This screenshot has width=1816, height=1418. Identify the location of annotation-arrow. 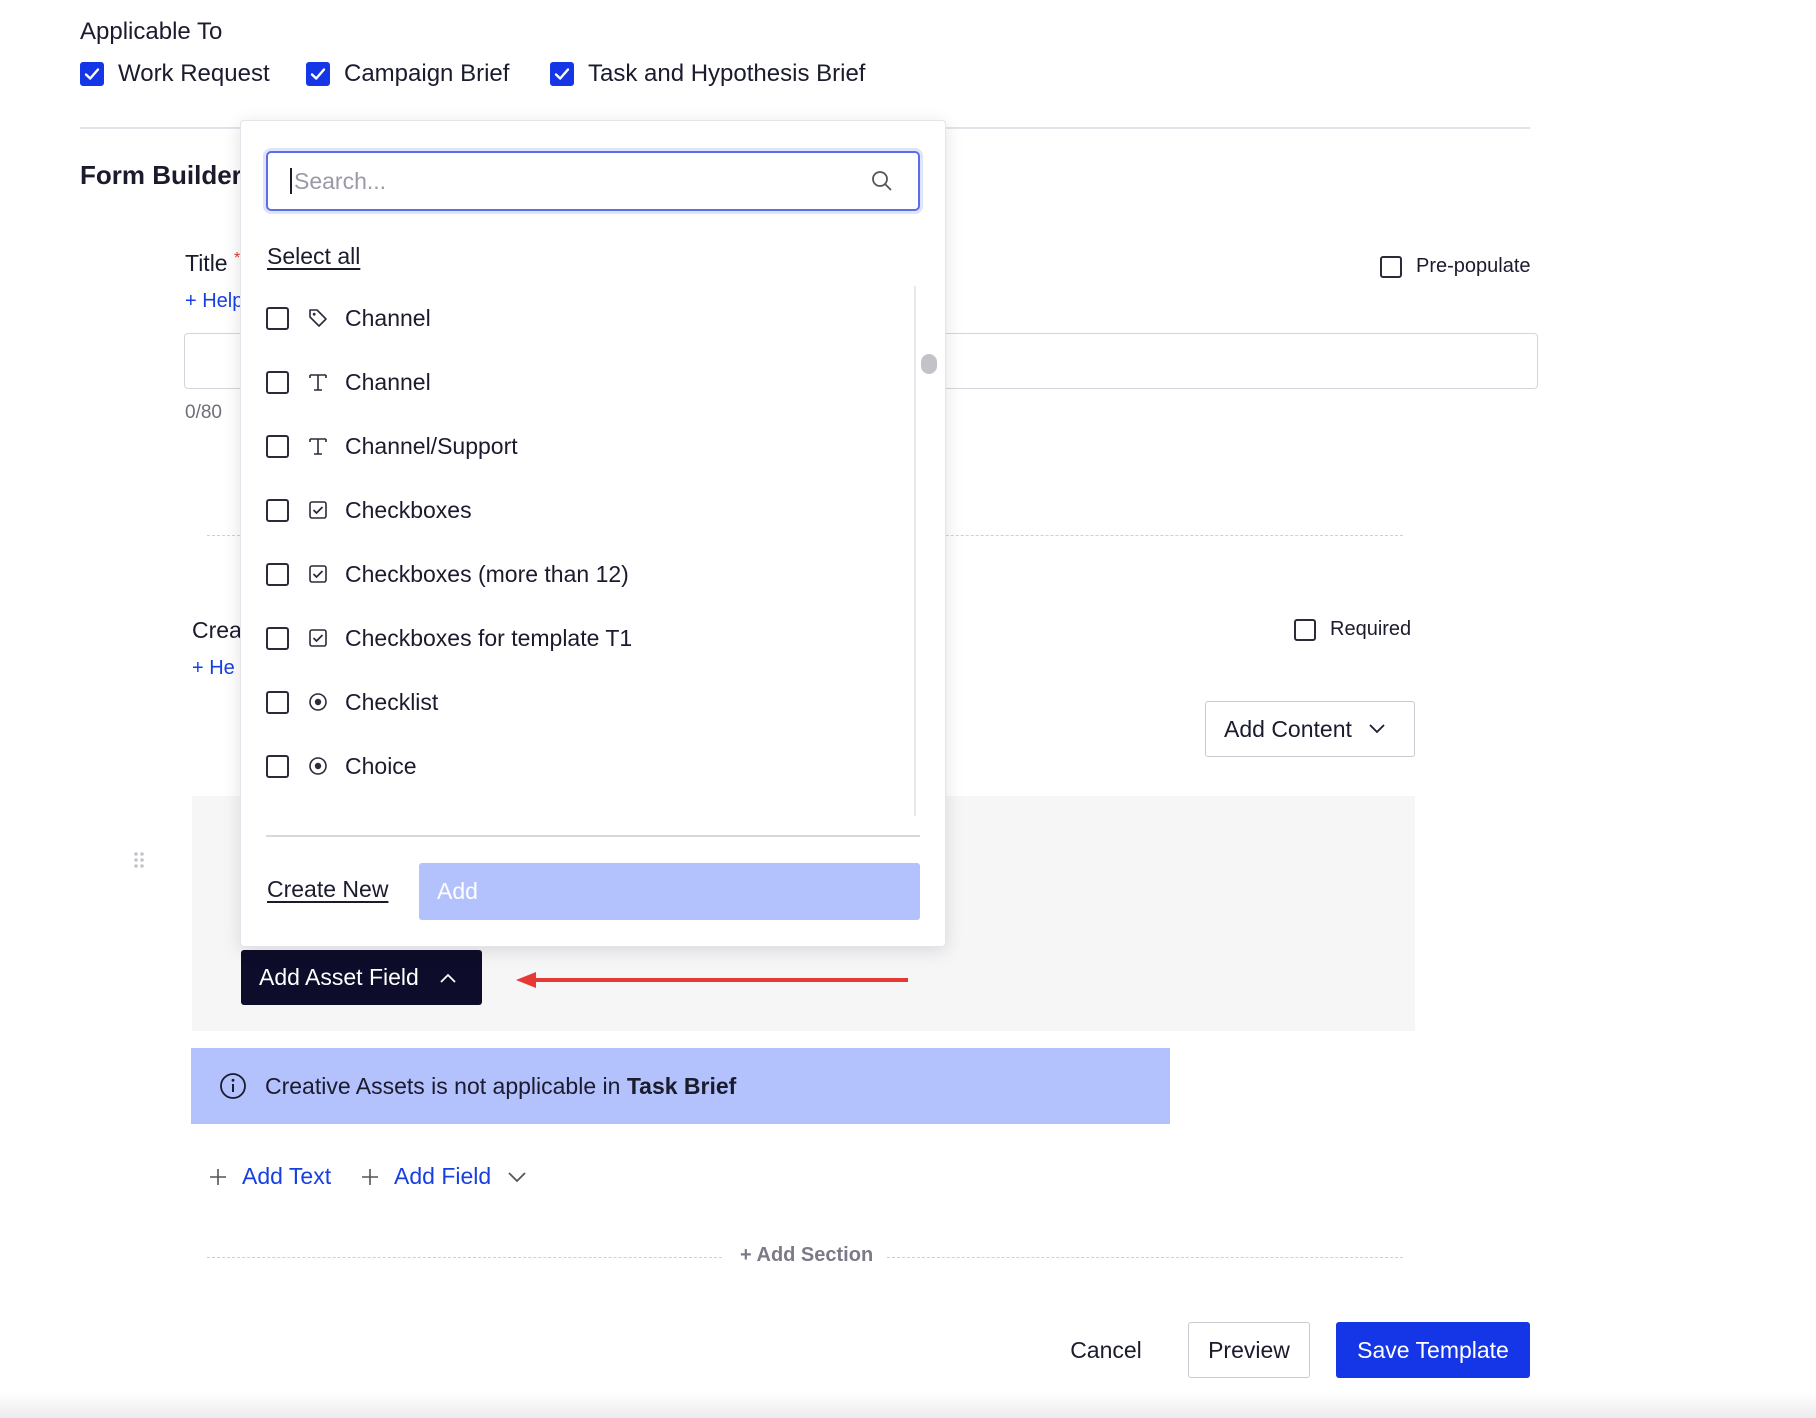
(712, 982).